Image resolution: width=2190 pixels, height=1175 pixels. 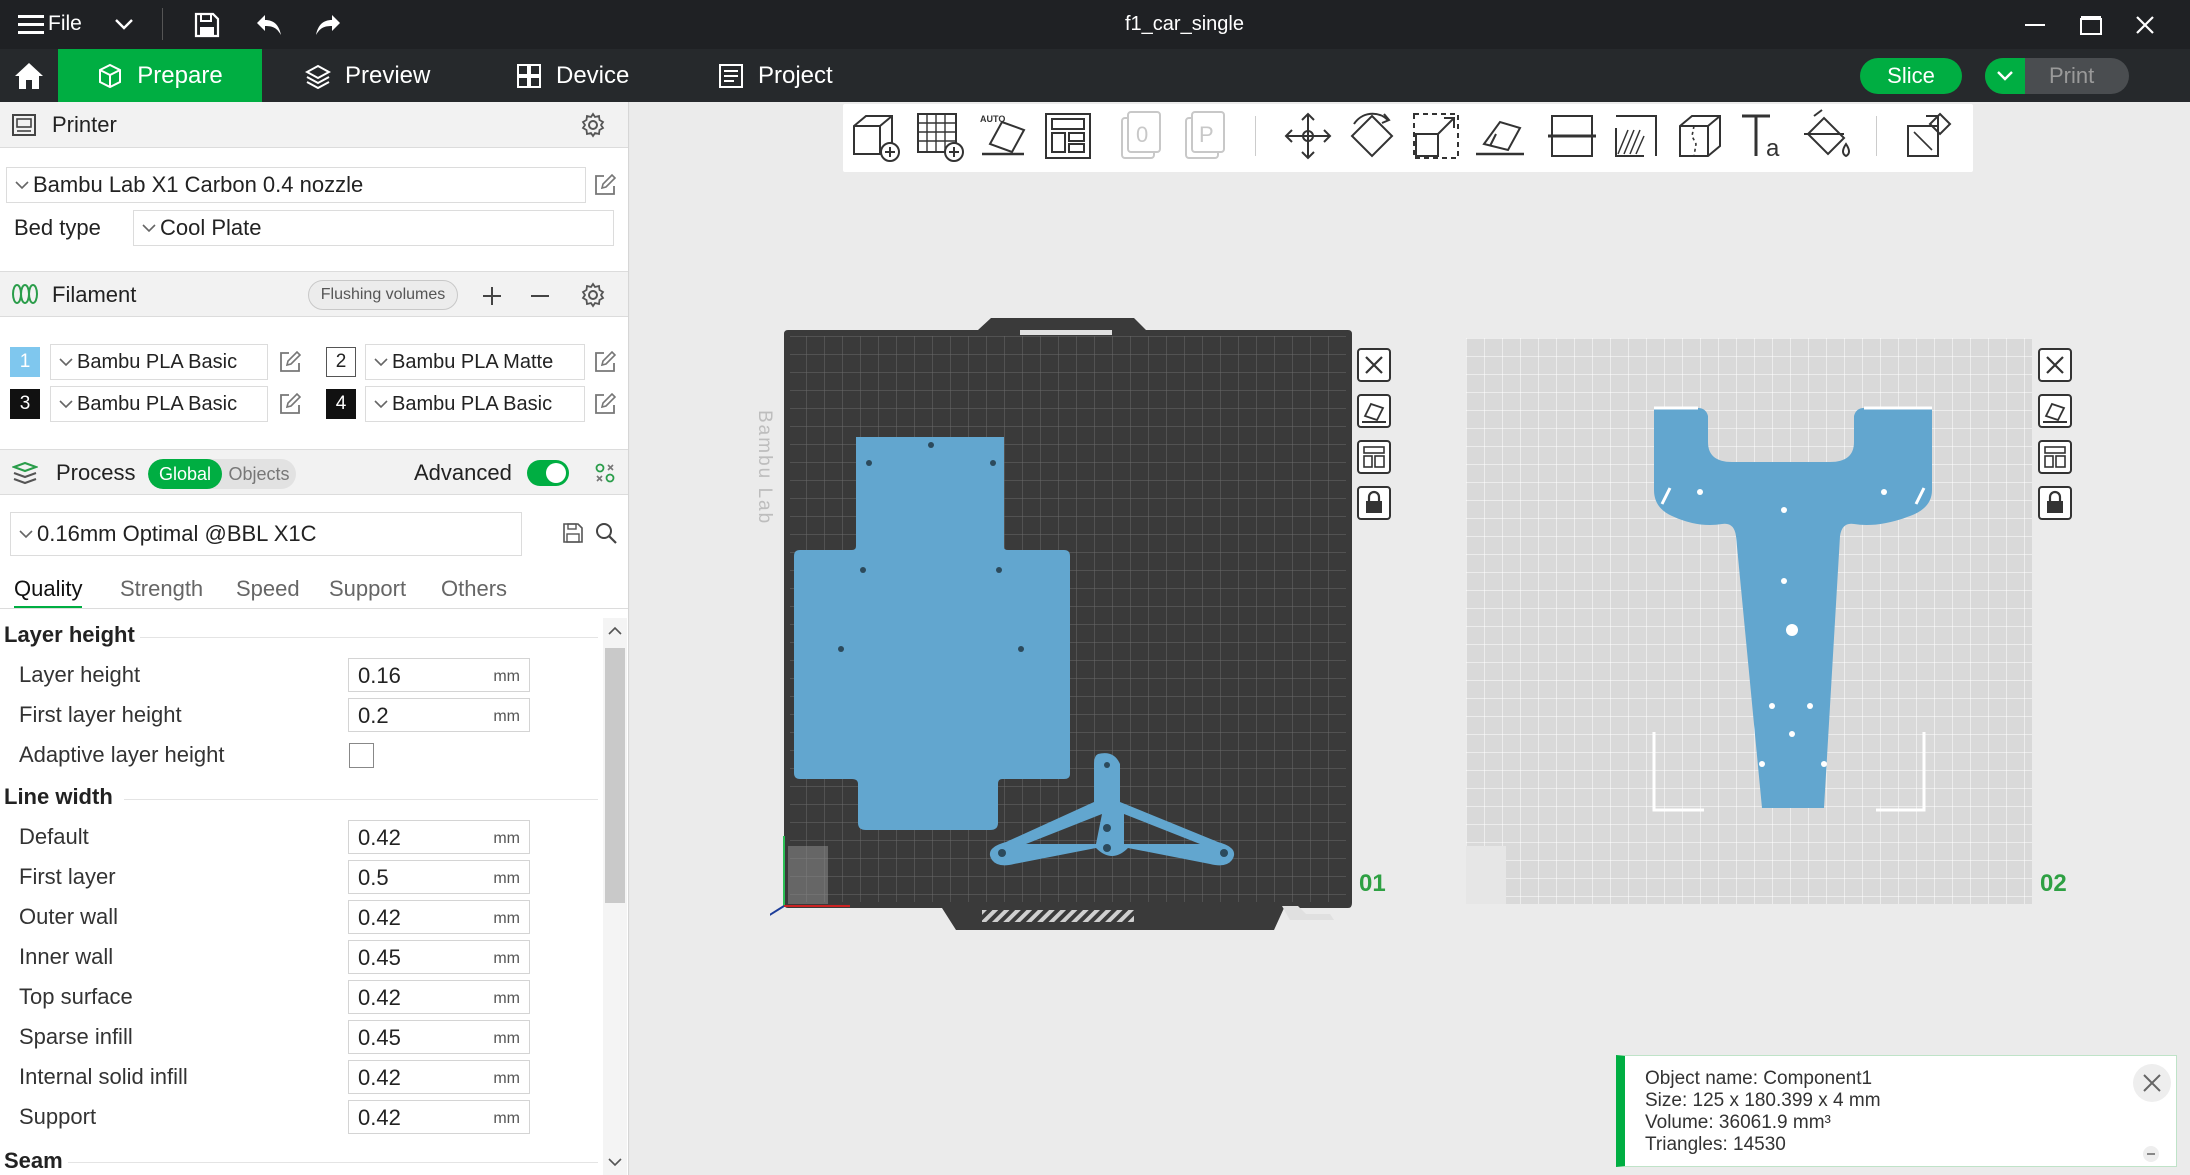 I want to click on tab-prepare: Prepare, so click(x=160, y=75).